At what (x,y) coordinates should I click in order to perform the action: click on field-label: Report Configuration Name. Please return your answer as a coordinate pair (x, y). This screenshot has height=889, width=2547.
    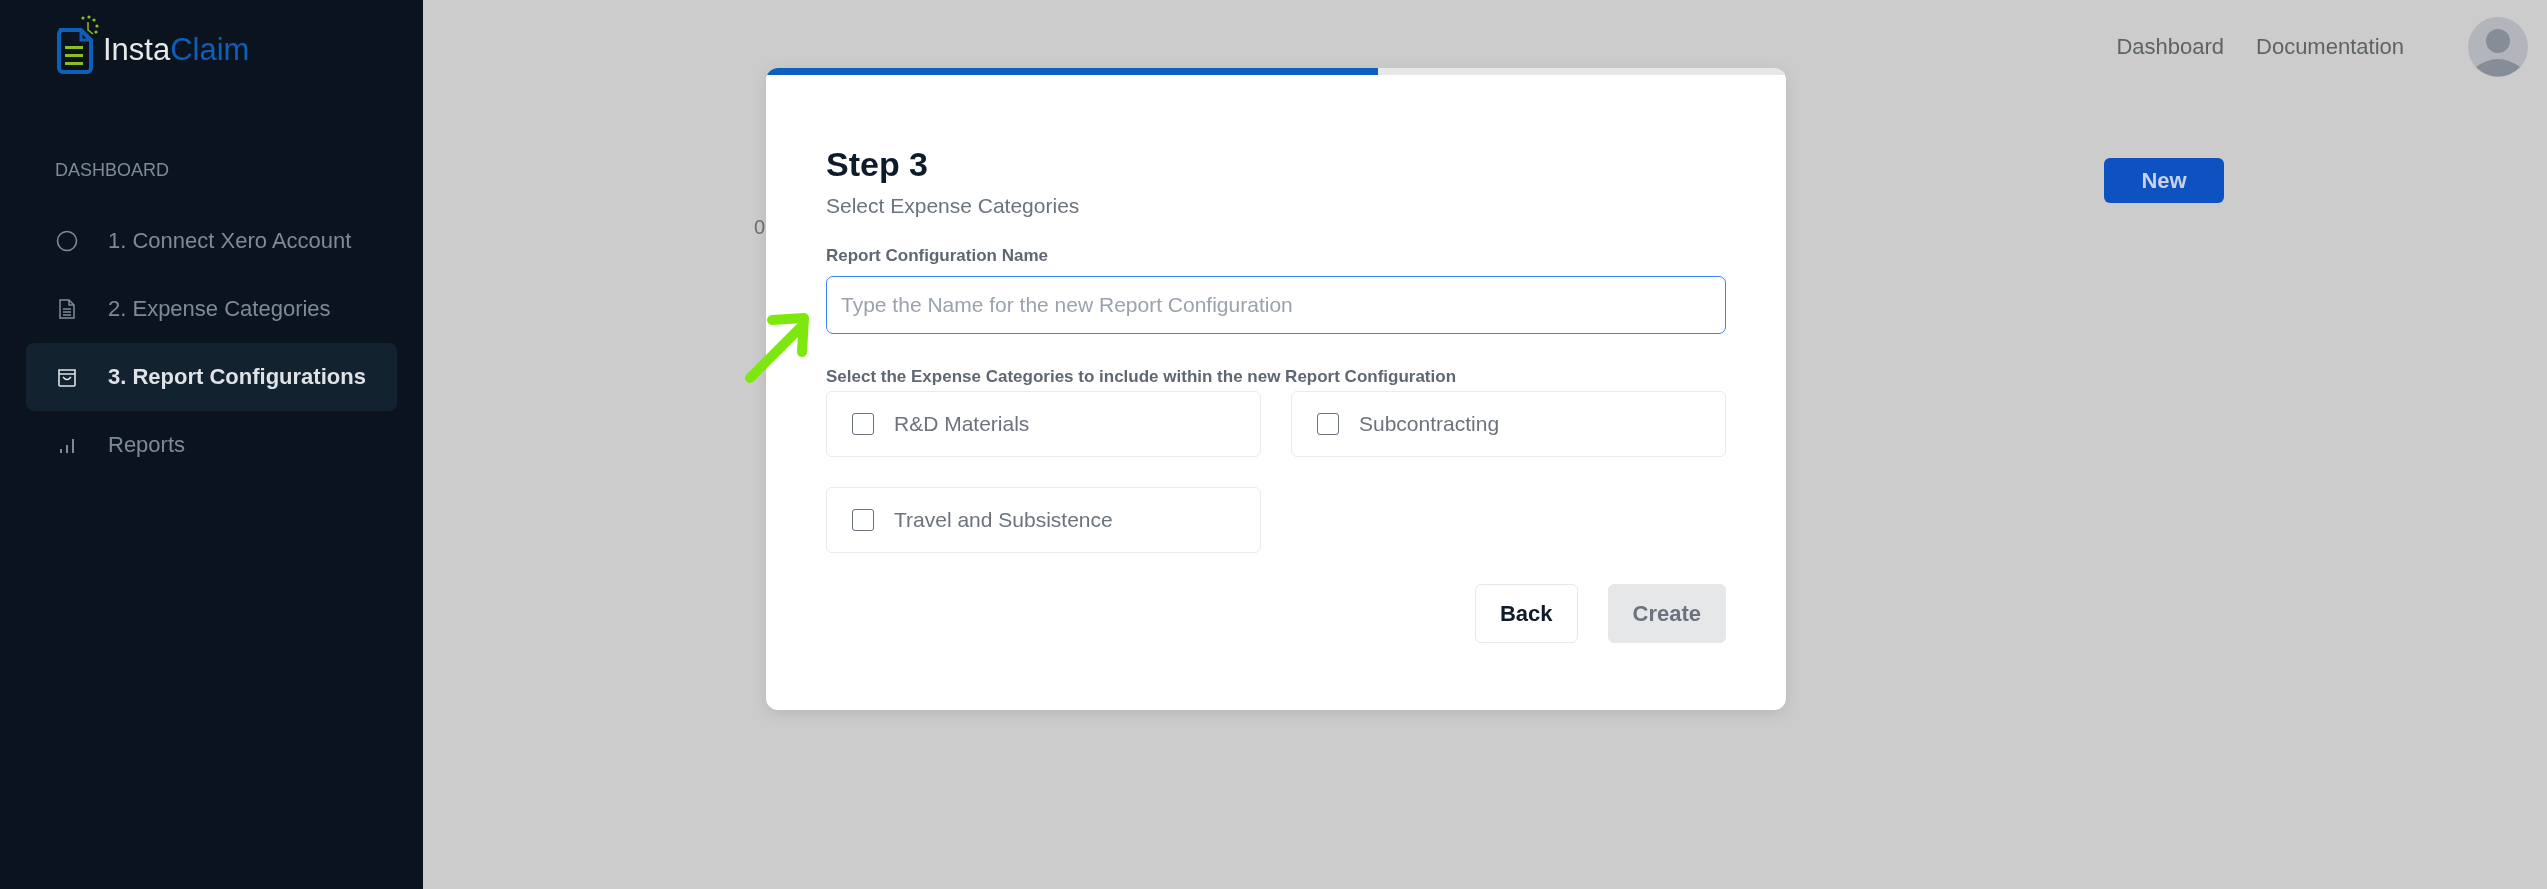
    Looking at the image, I should click on (937, 256).